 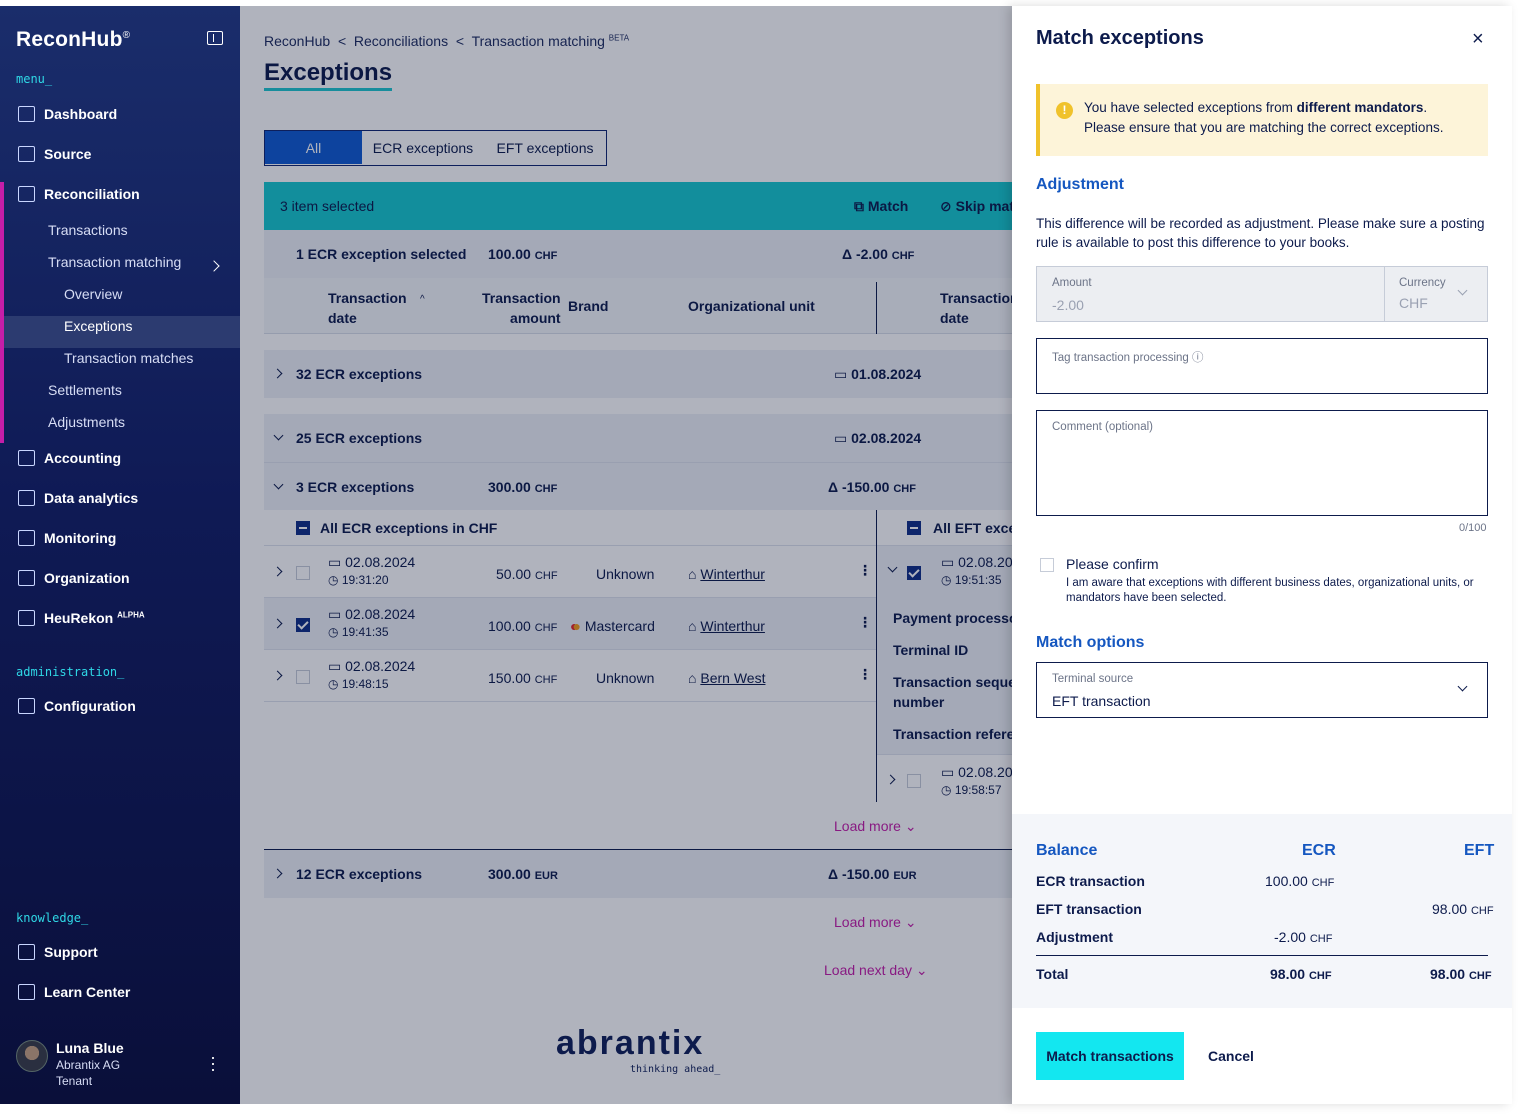 What do you see at coordinates (120, 498) in the screenshot?
I see `nav-data-analytics: Data analytics` at bounding box center [120, 498].